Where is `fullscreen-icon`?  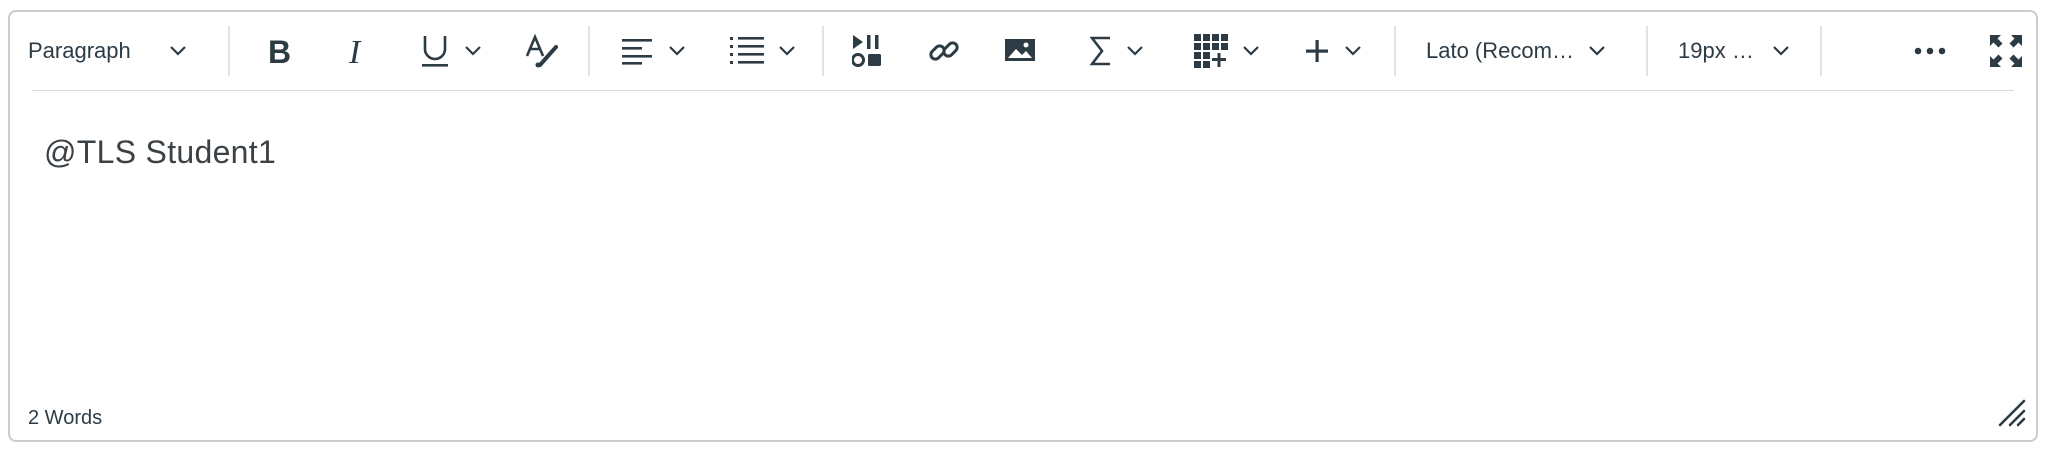
fullscreen-icon is located at coordinates (2006, 51).